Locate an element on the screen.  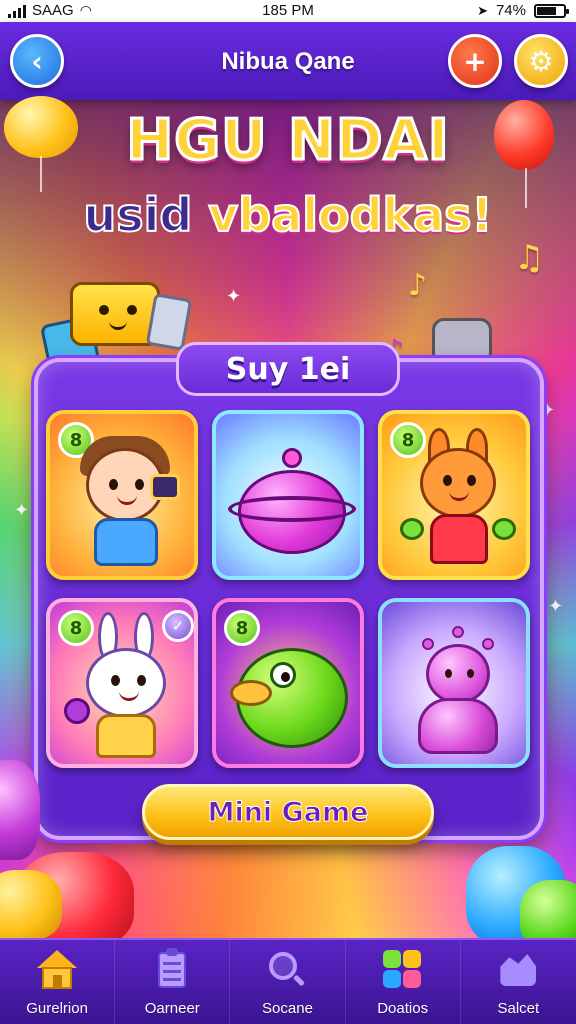
bottom-nav: Gurelrion Oarneer Socane Doatios Salcet is located at coordinates (288, 981).